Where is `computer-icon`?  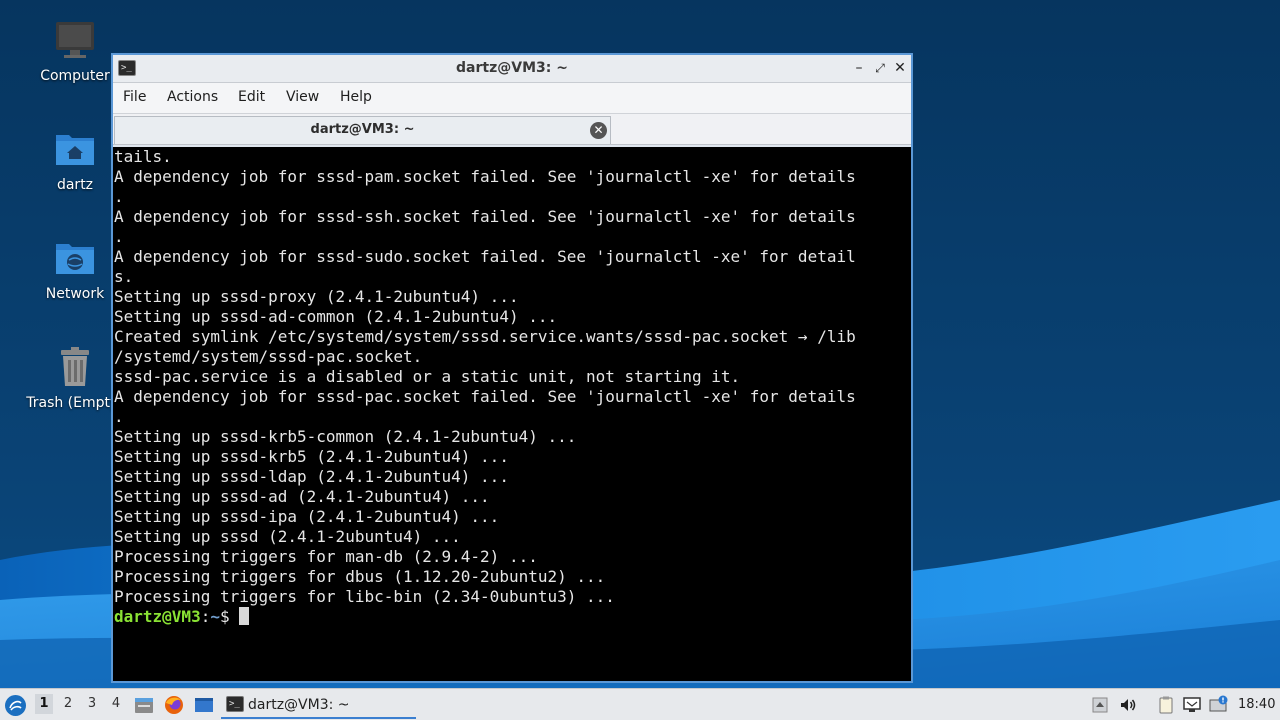
computer-icon is located at coordinates (75, 40).